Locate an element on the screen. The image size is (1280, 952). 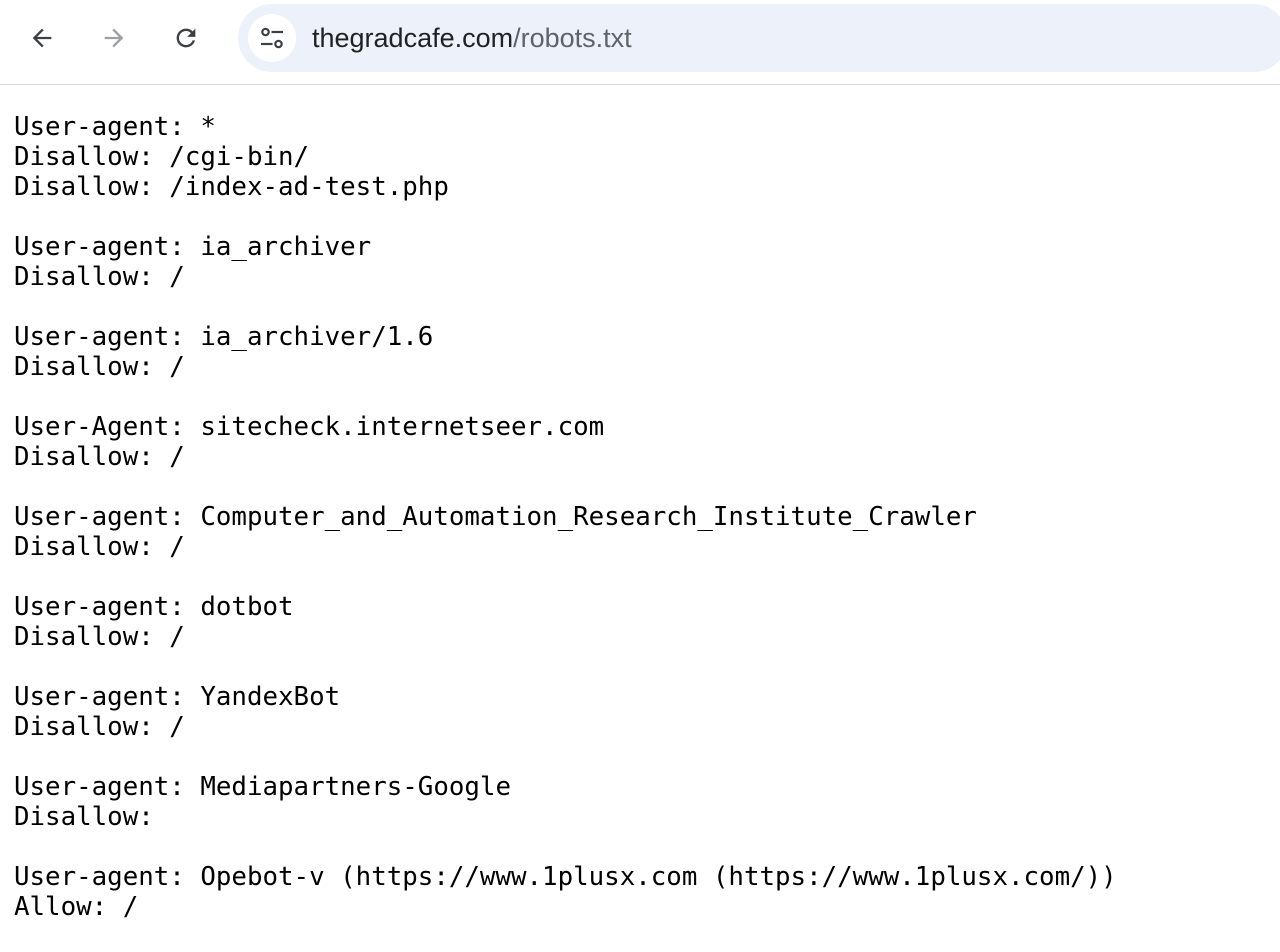
url-text: thegradcafe.com/robots.txt is located at coordinates (472, 38).